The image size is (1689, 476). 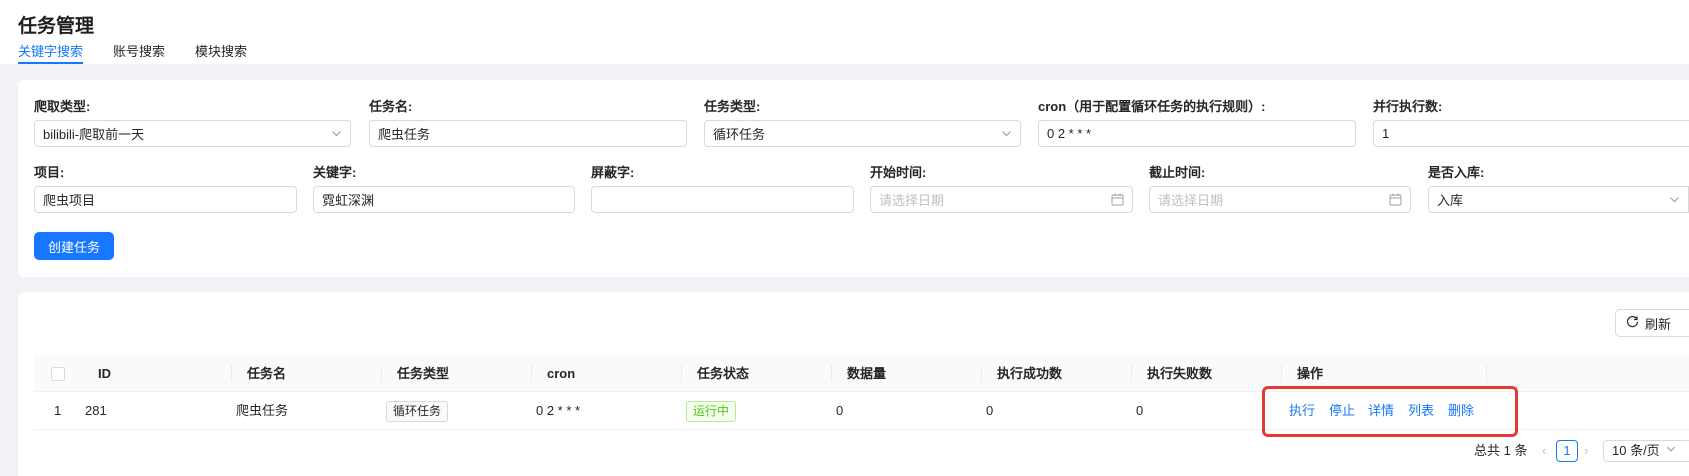 What do you see at coordinates (723, 373) in the screenshot?
I see `column-header-status: 任务状态` at bounding box center [723, 373].